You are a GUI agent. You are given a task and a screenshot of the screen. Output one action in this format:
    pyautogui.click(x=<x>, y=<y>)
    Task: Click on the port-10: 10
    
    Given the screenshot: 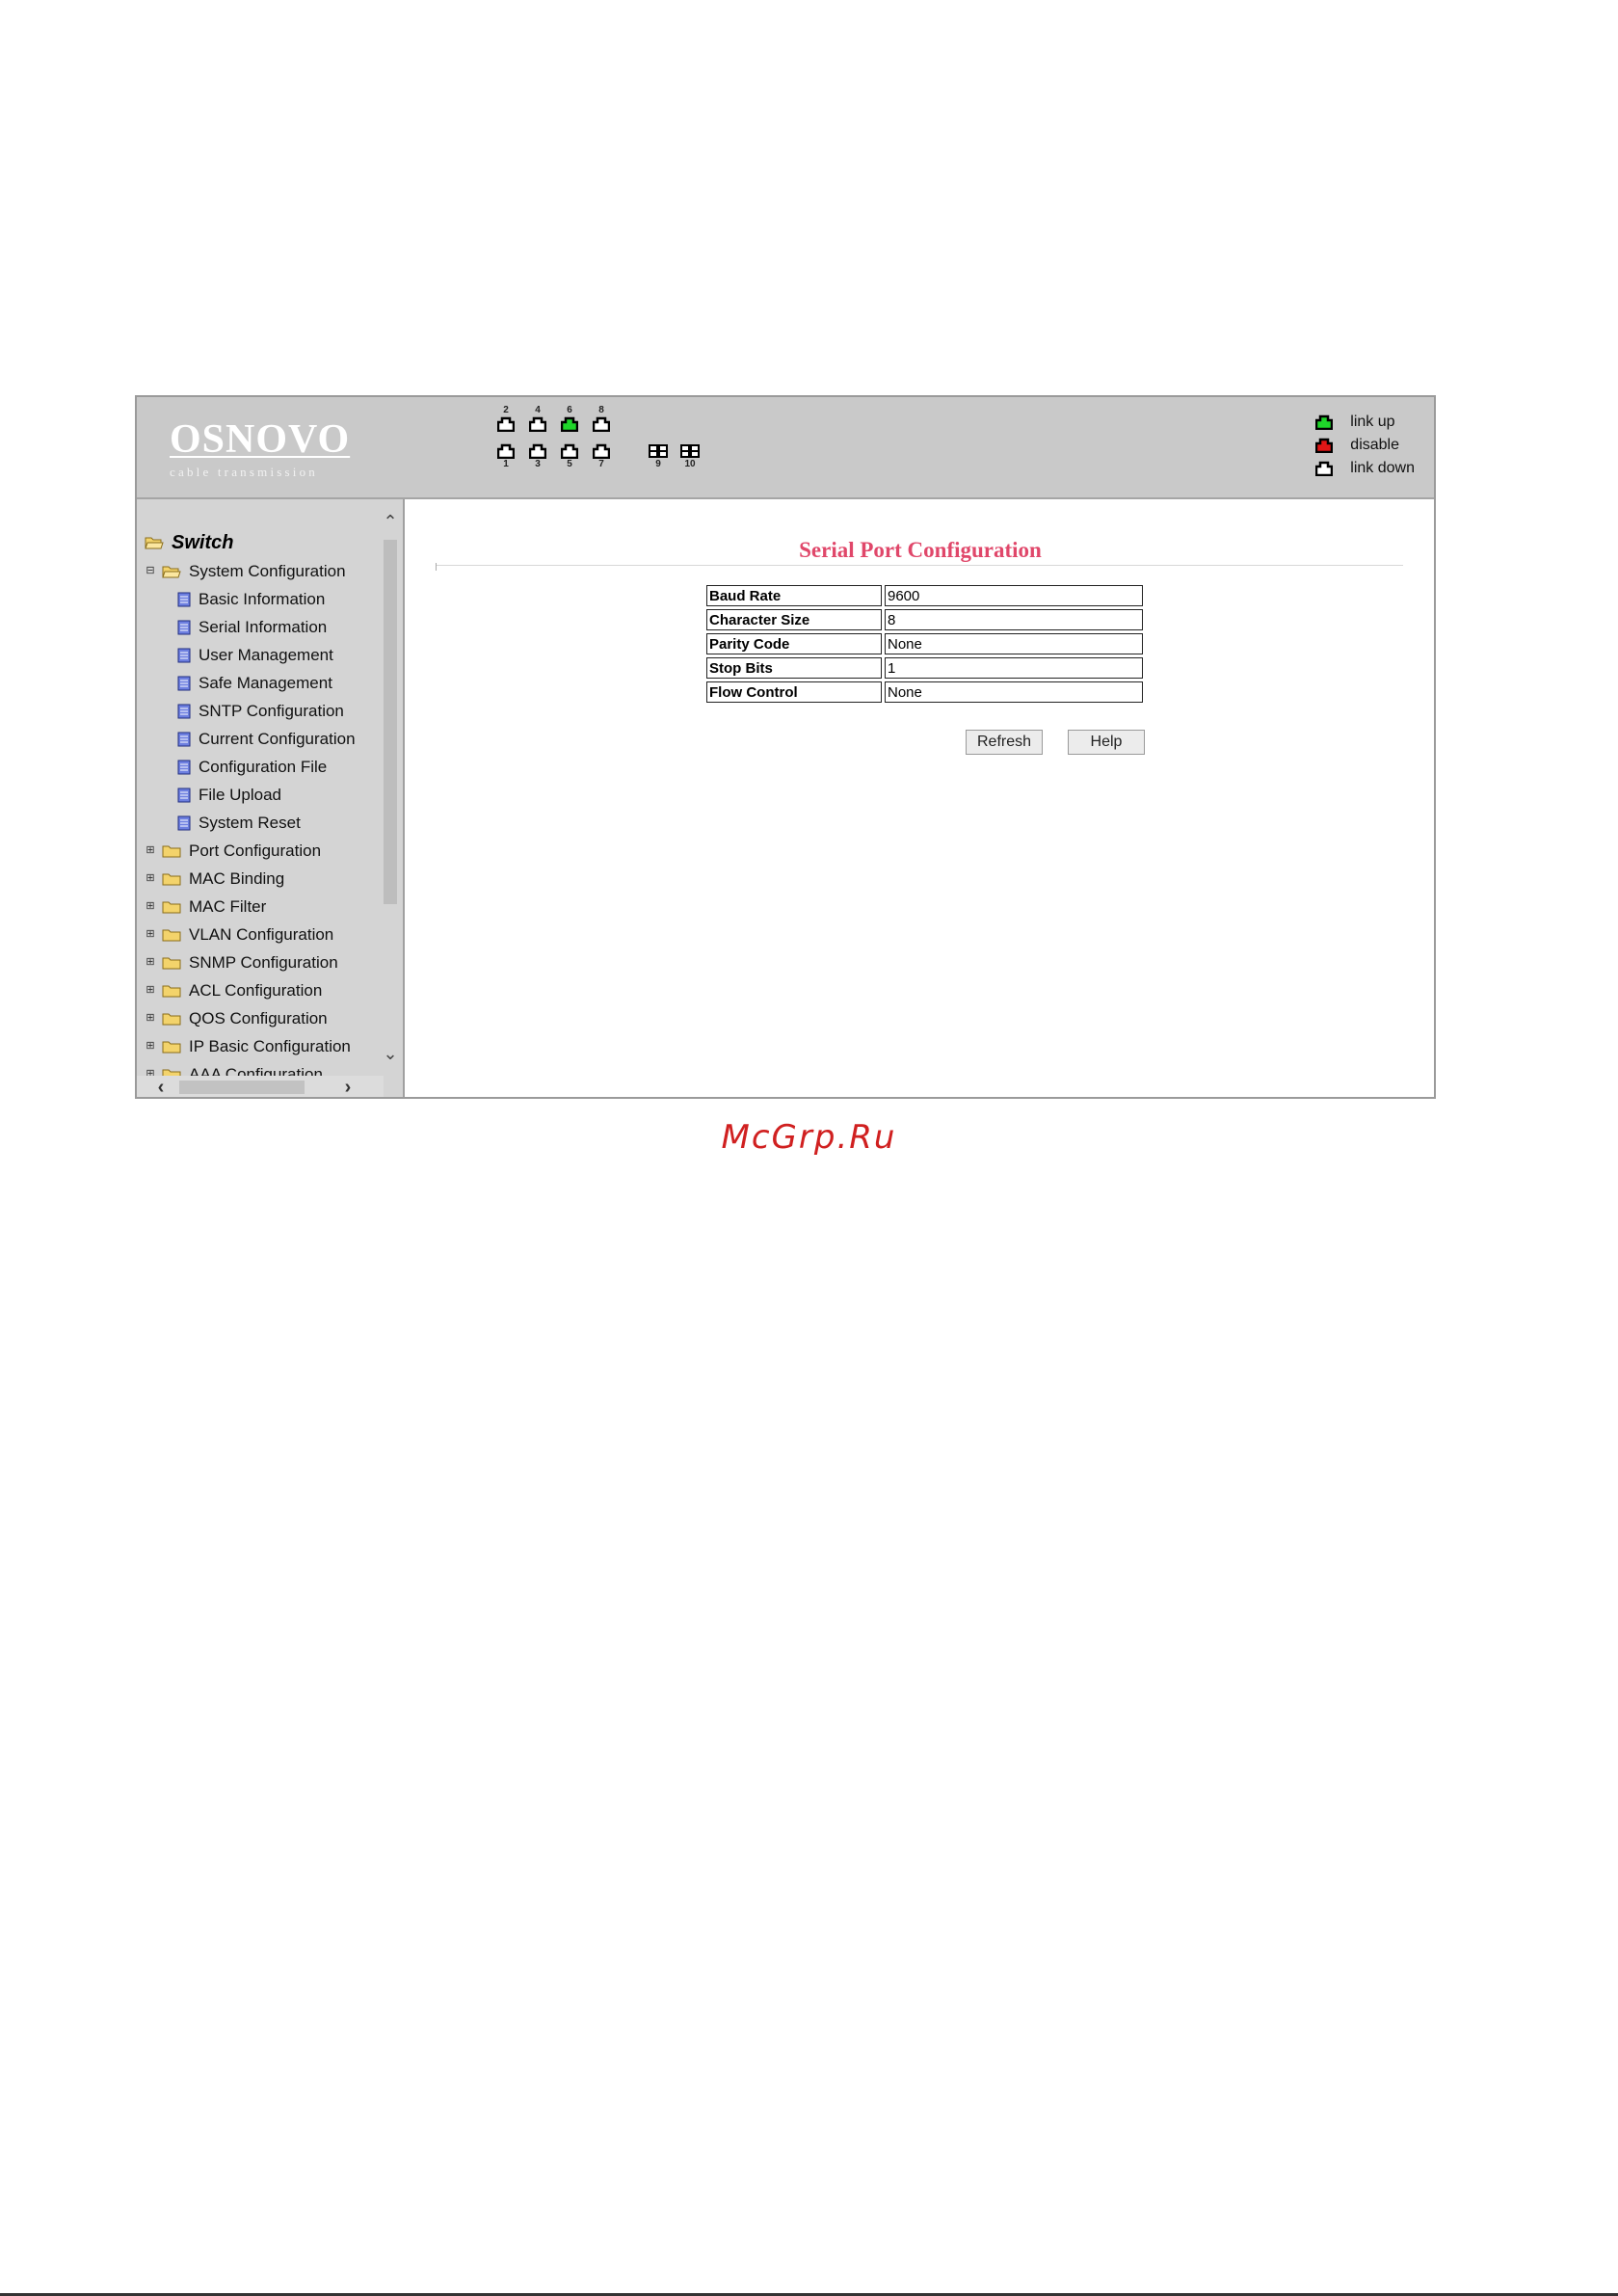 What is the action you would take?
    pyautogui.click(x=690, y=456)
    